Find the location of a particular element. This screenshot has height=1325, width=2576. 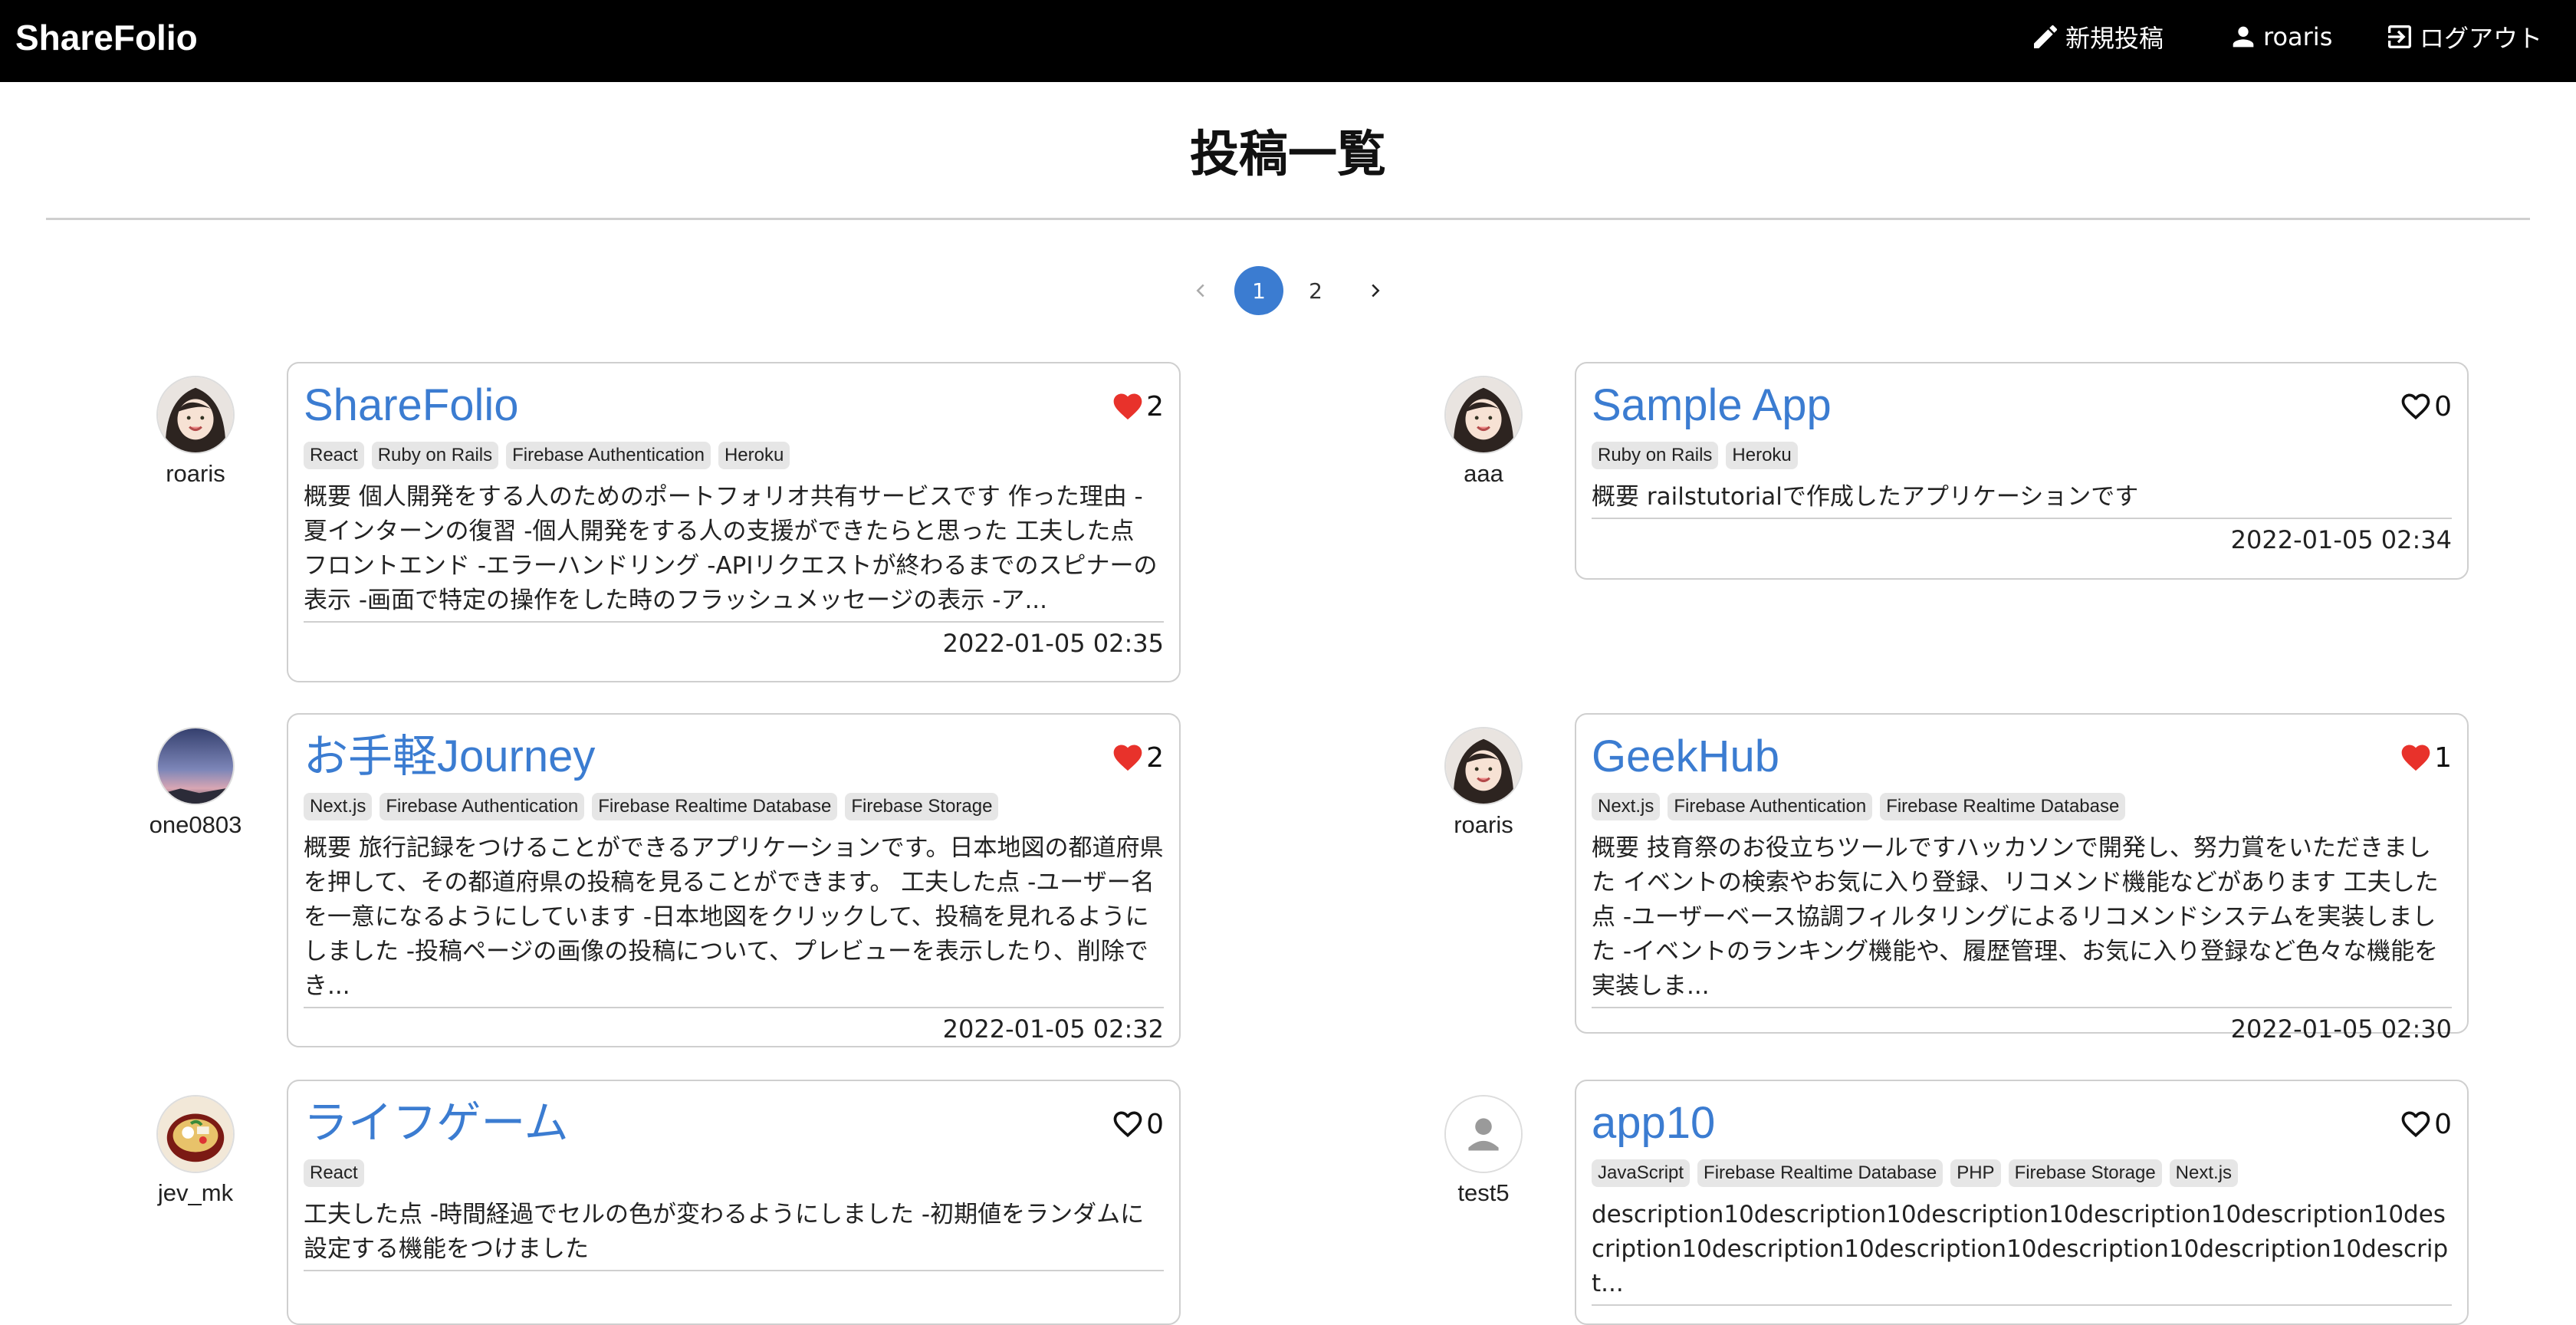

pagination-next-button is located at coordinates (1376, 290).